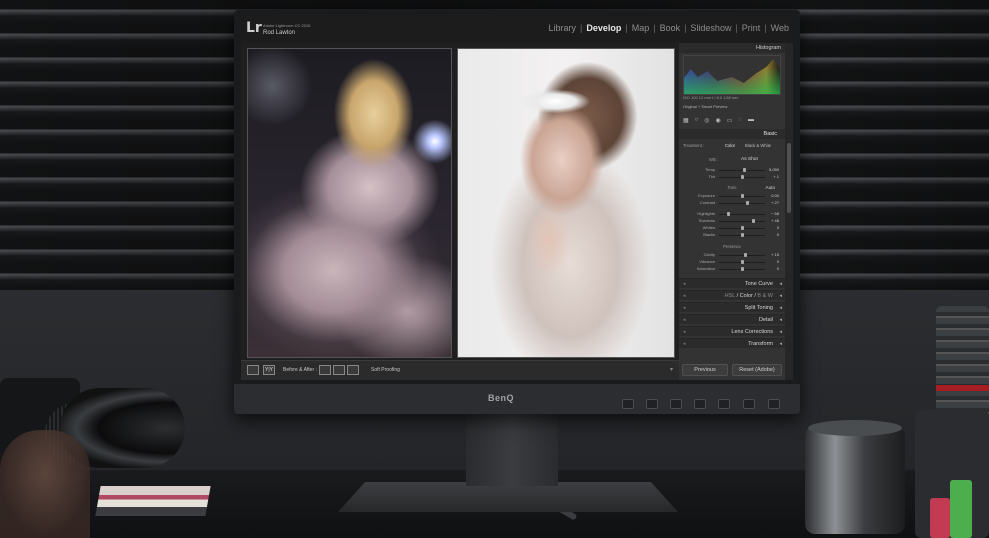 The width and height of the screenshot is (989, 538). I want to click on slider-highlights: Highlights − 58, so click(732, 214).